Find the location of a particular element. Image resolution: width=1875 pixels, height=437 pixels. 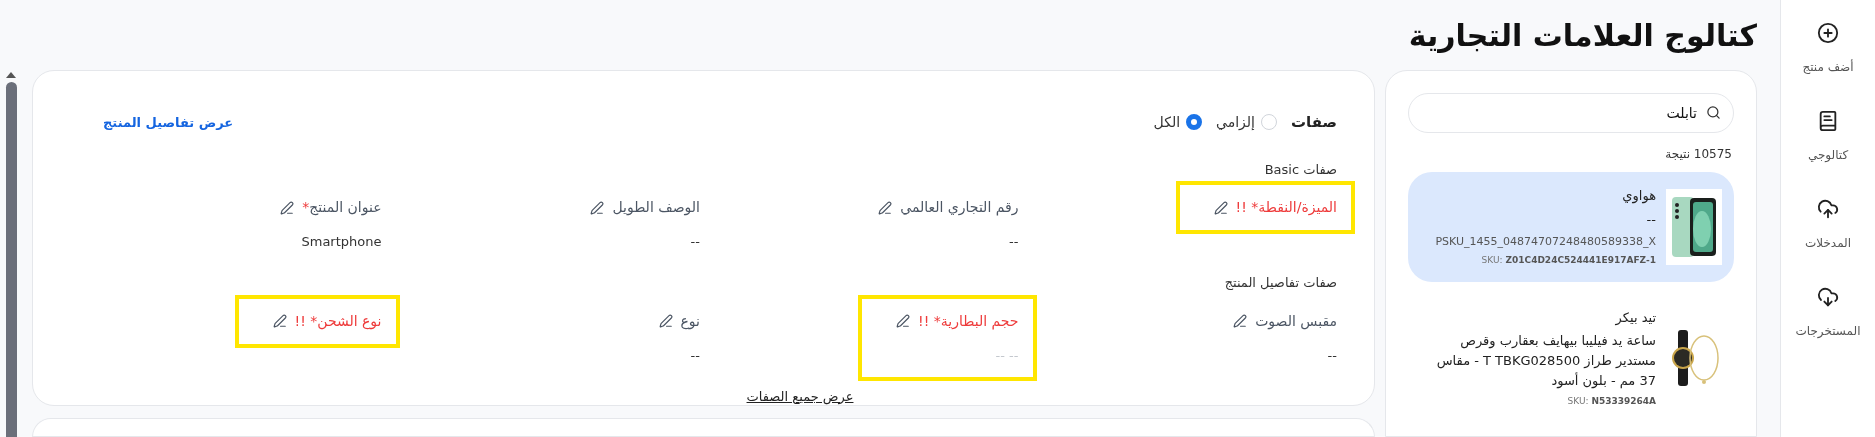

attribute-label: عنوان المنتج* is located at coordinates (342, 208).